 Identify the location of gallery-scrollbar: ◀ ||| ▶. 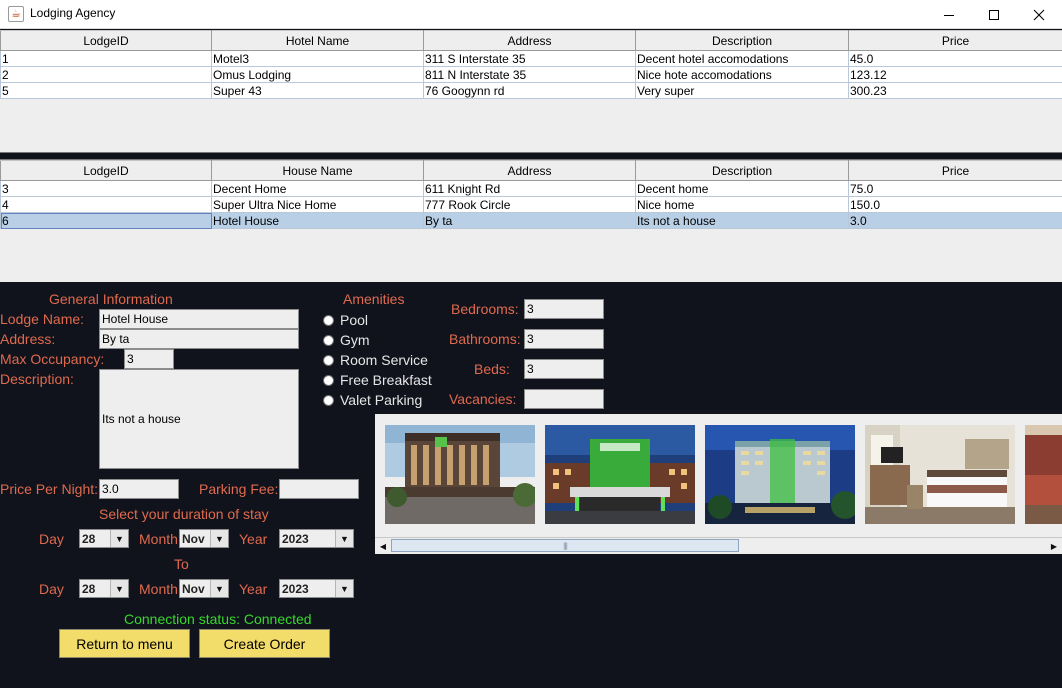
(718, 545).